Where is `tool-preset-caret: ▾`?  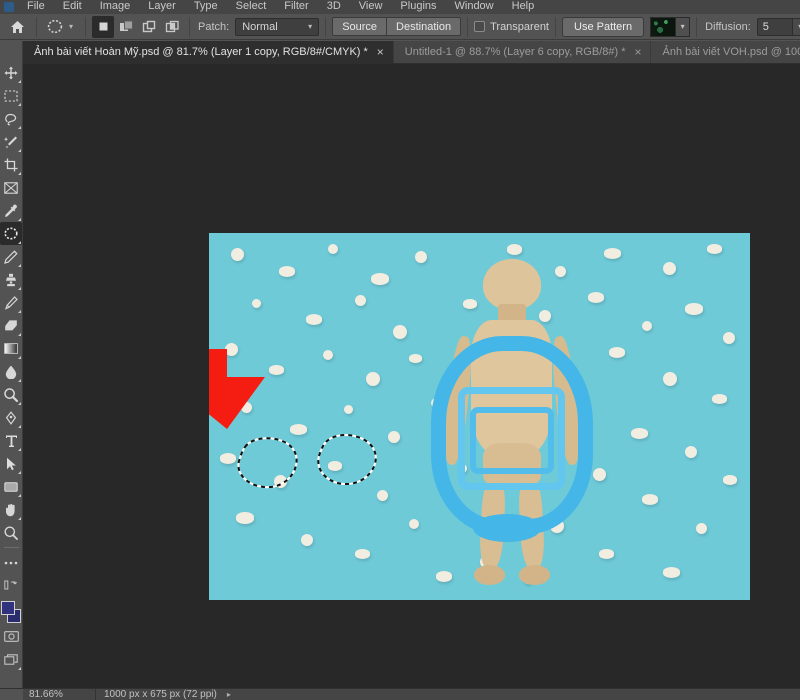 tool-preset-caret: ▾ is located at coordinates (71, 27).